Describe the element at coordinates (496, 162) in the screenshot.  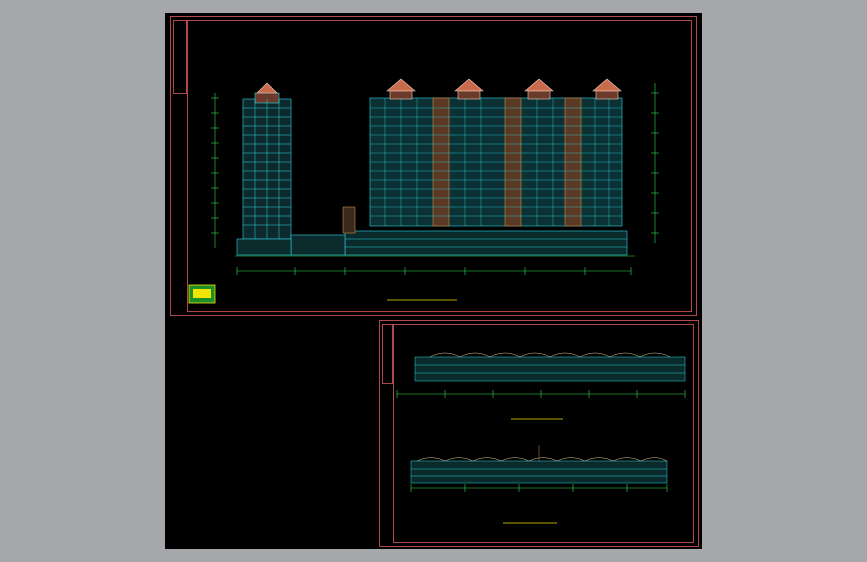
I see `main-tower-floor-lines` at that location.